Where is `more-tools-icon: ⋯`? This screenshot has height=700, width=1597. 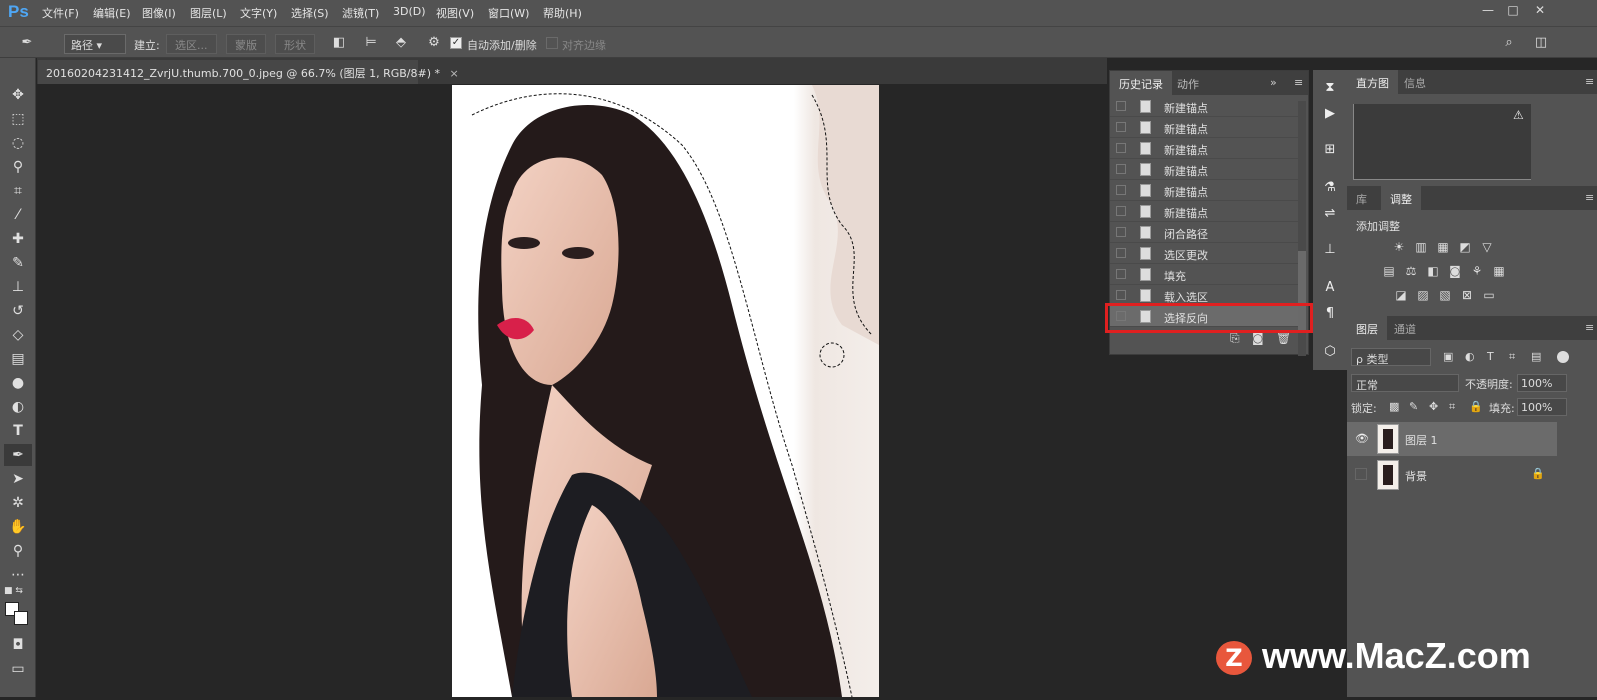 more-tools-icon: ⋯ is located at coordinates (18, 575).